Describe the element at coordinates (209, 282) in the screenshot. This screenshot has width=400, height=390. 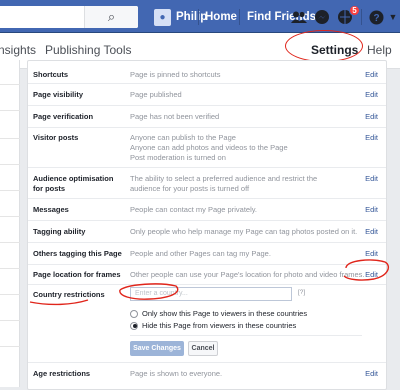
I see `annotation-ink-layer` at that location.